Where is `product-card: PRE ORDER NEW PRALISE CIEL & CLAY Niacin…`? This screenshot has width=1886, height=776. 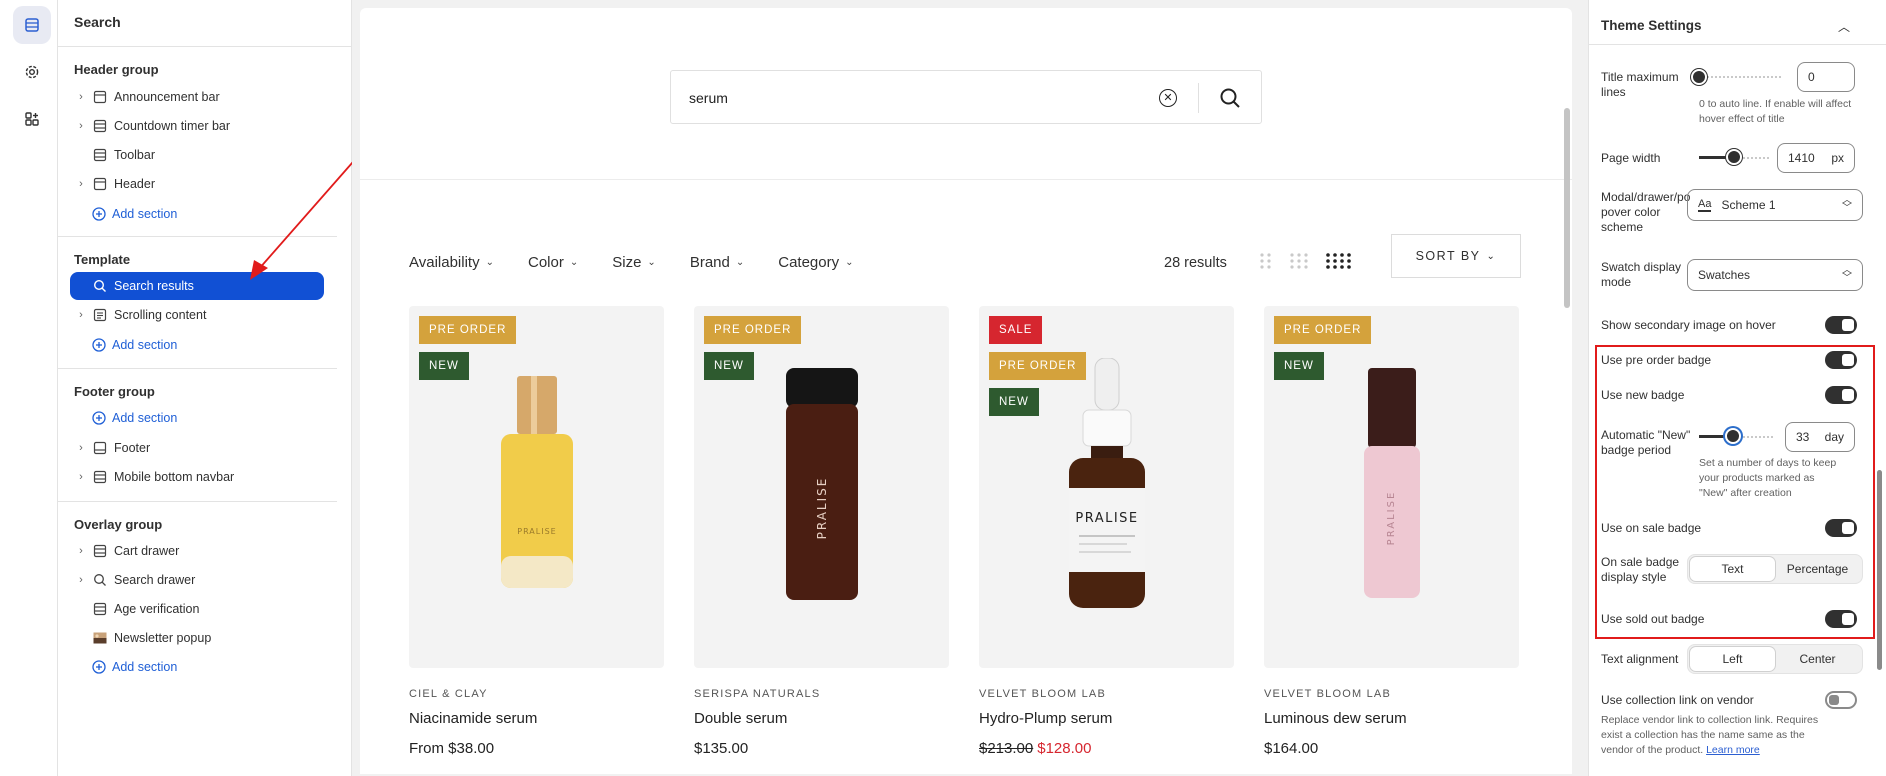
product-card: PRE ORDER NEW PRALISE CIEL & CLAY Niacin… is located at coordinates (536, 531).